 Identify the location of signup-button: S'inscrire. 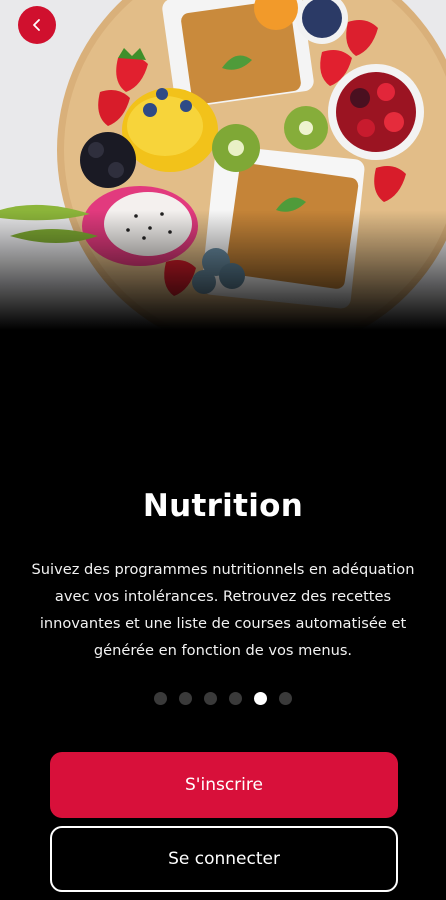
(224, 785).